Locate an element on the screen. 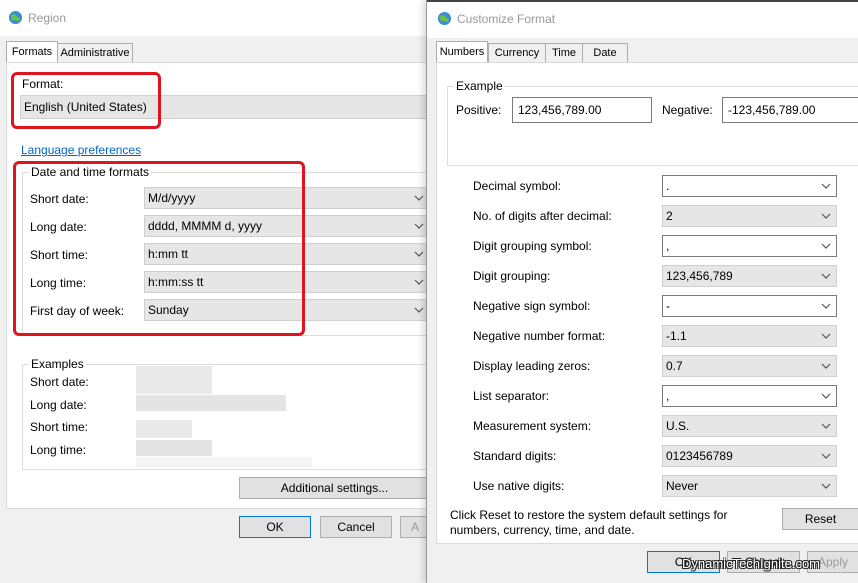  examples-group-title: Examples is located at coordinates (57, 364).